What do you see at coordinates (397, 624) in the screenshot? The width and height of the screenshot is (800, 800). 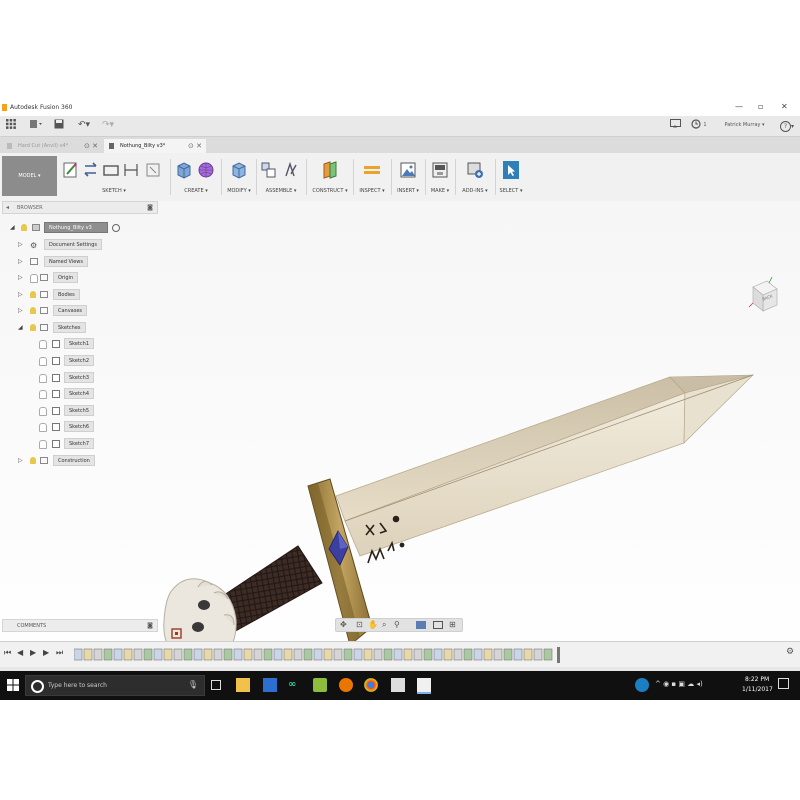 I see `fit-icon: ⚲` at bounding box center [397, 624].